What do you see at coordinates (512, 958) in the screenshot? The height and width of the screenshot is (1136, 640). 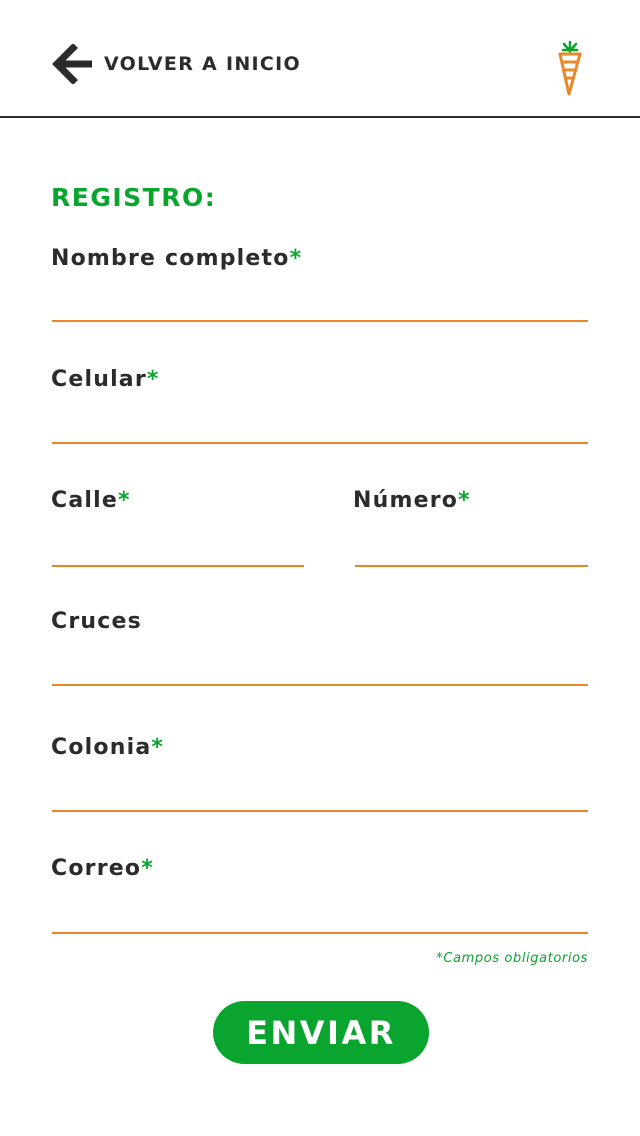 I see `required-fields-note: *Campos obligatorios` at bounding box center [512, 958].